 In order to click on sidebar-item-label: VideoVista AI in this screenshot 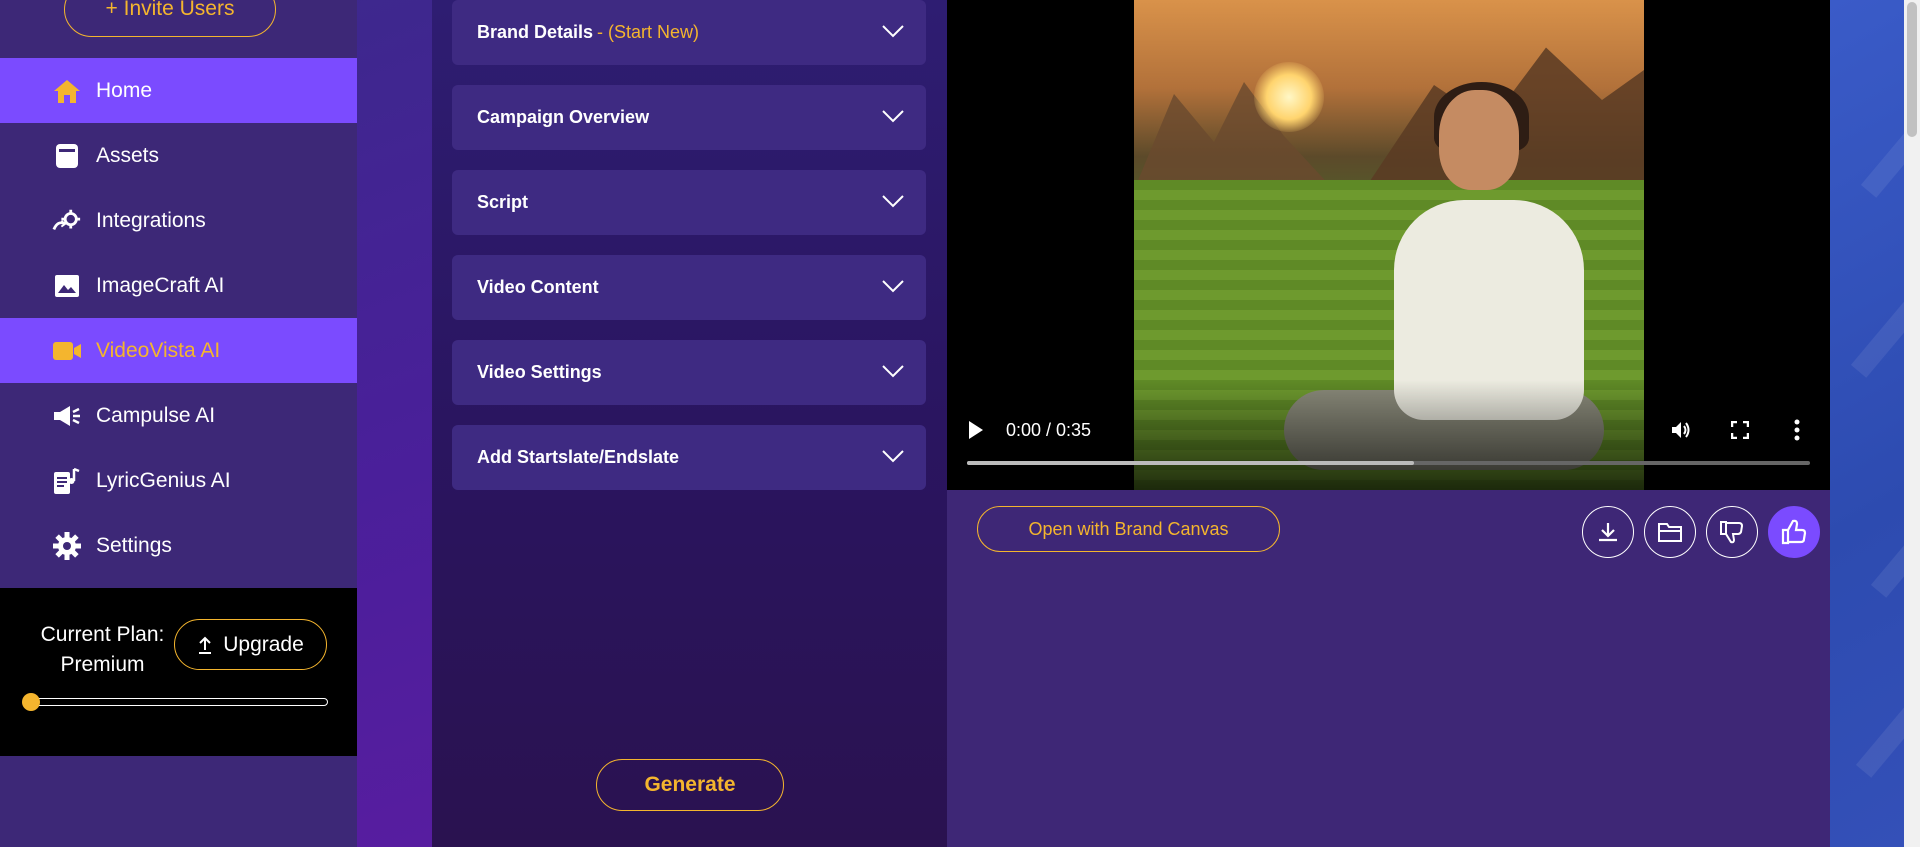, I will do `click(158, 350)`.